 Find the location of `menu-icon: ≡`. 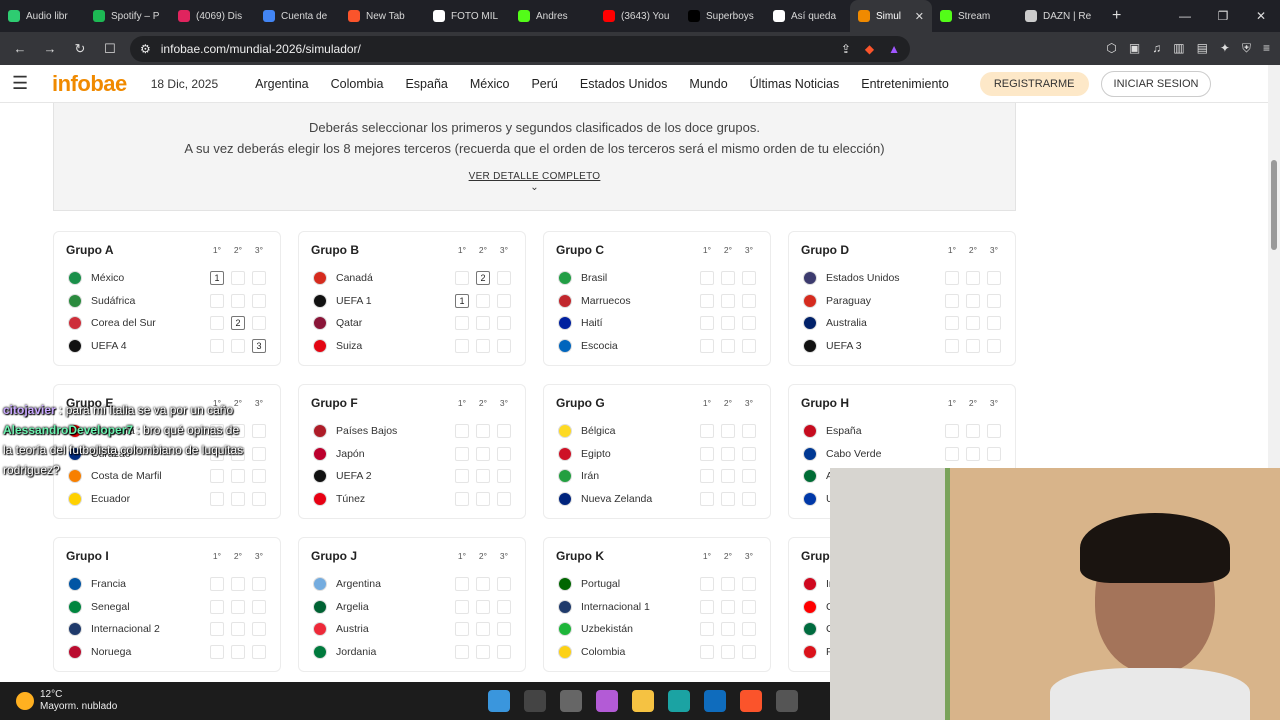

menu-icon: ≡ is located at coordinates (1266, 48).